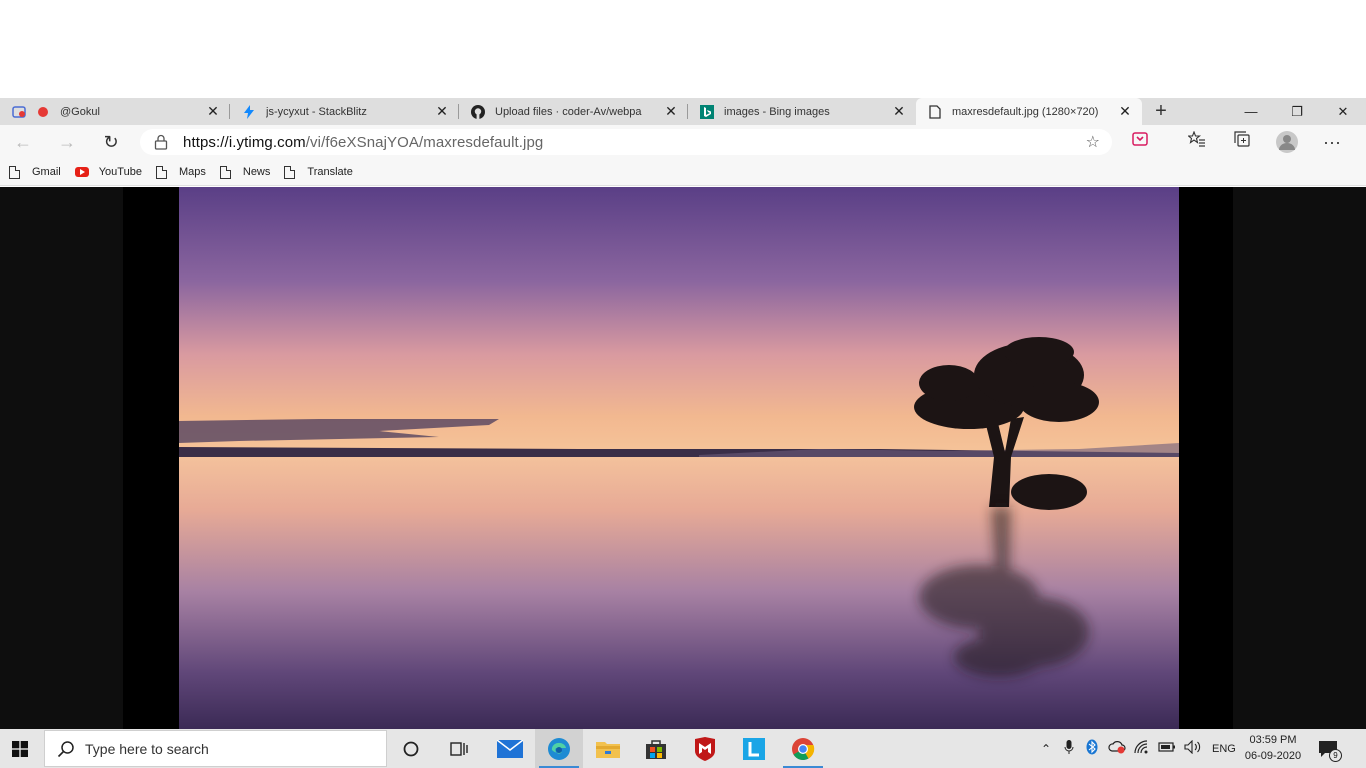 The image size is (1366, 768). What do you see at coordinates (20, 748) in the screenshot?
I see `windows-start-icon` at bounding box center [20, 748].